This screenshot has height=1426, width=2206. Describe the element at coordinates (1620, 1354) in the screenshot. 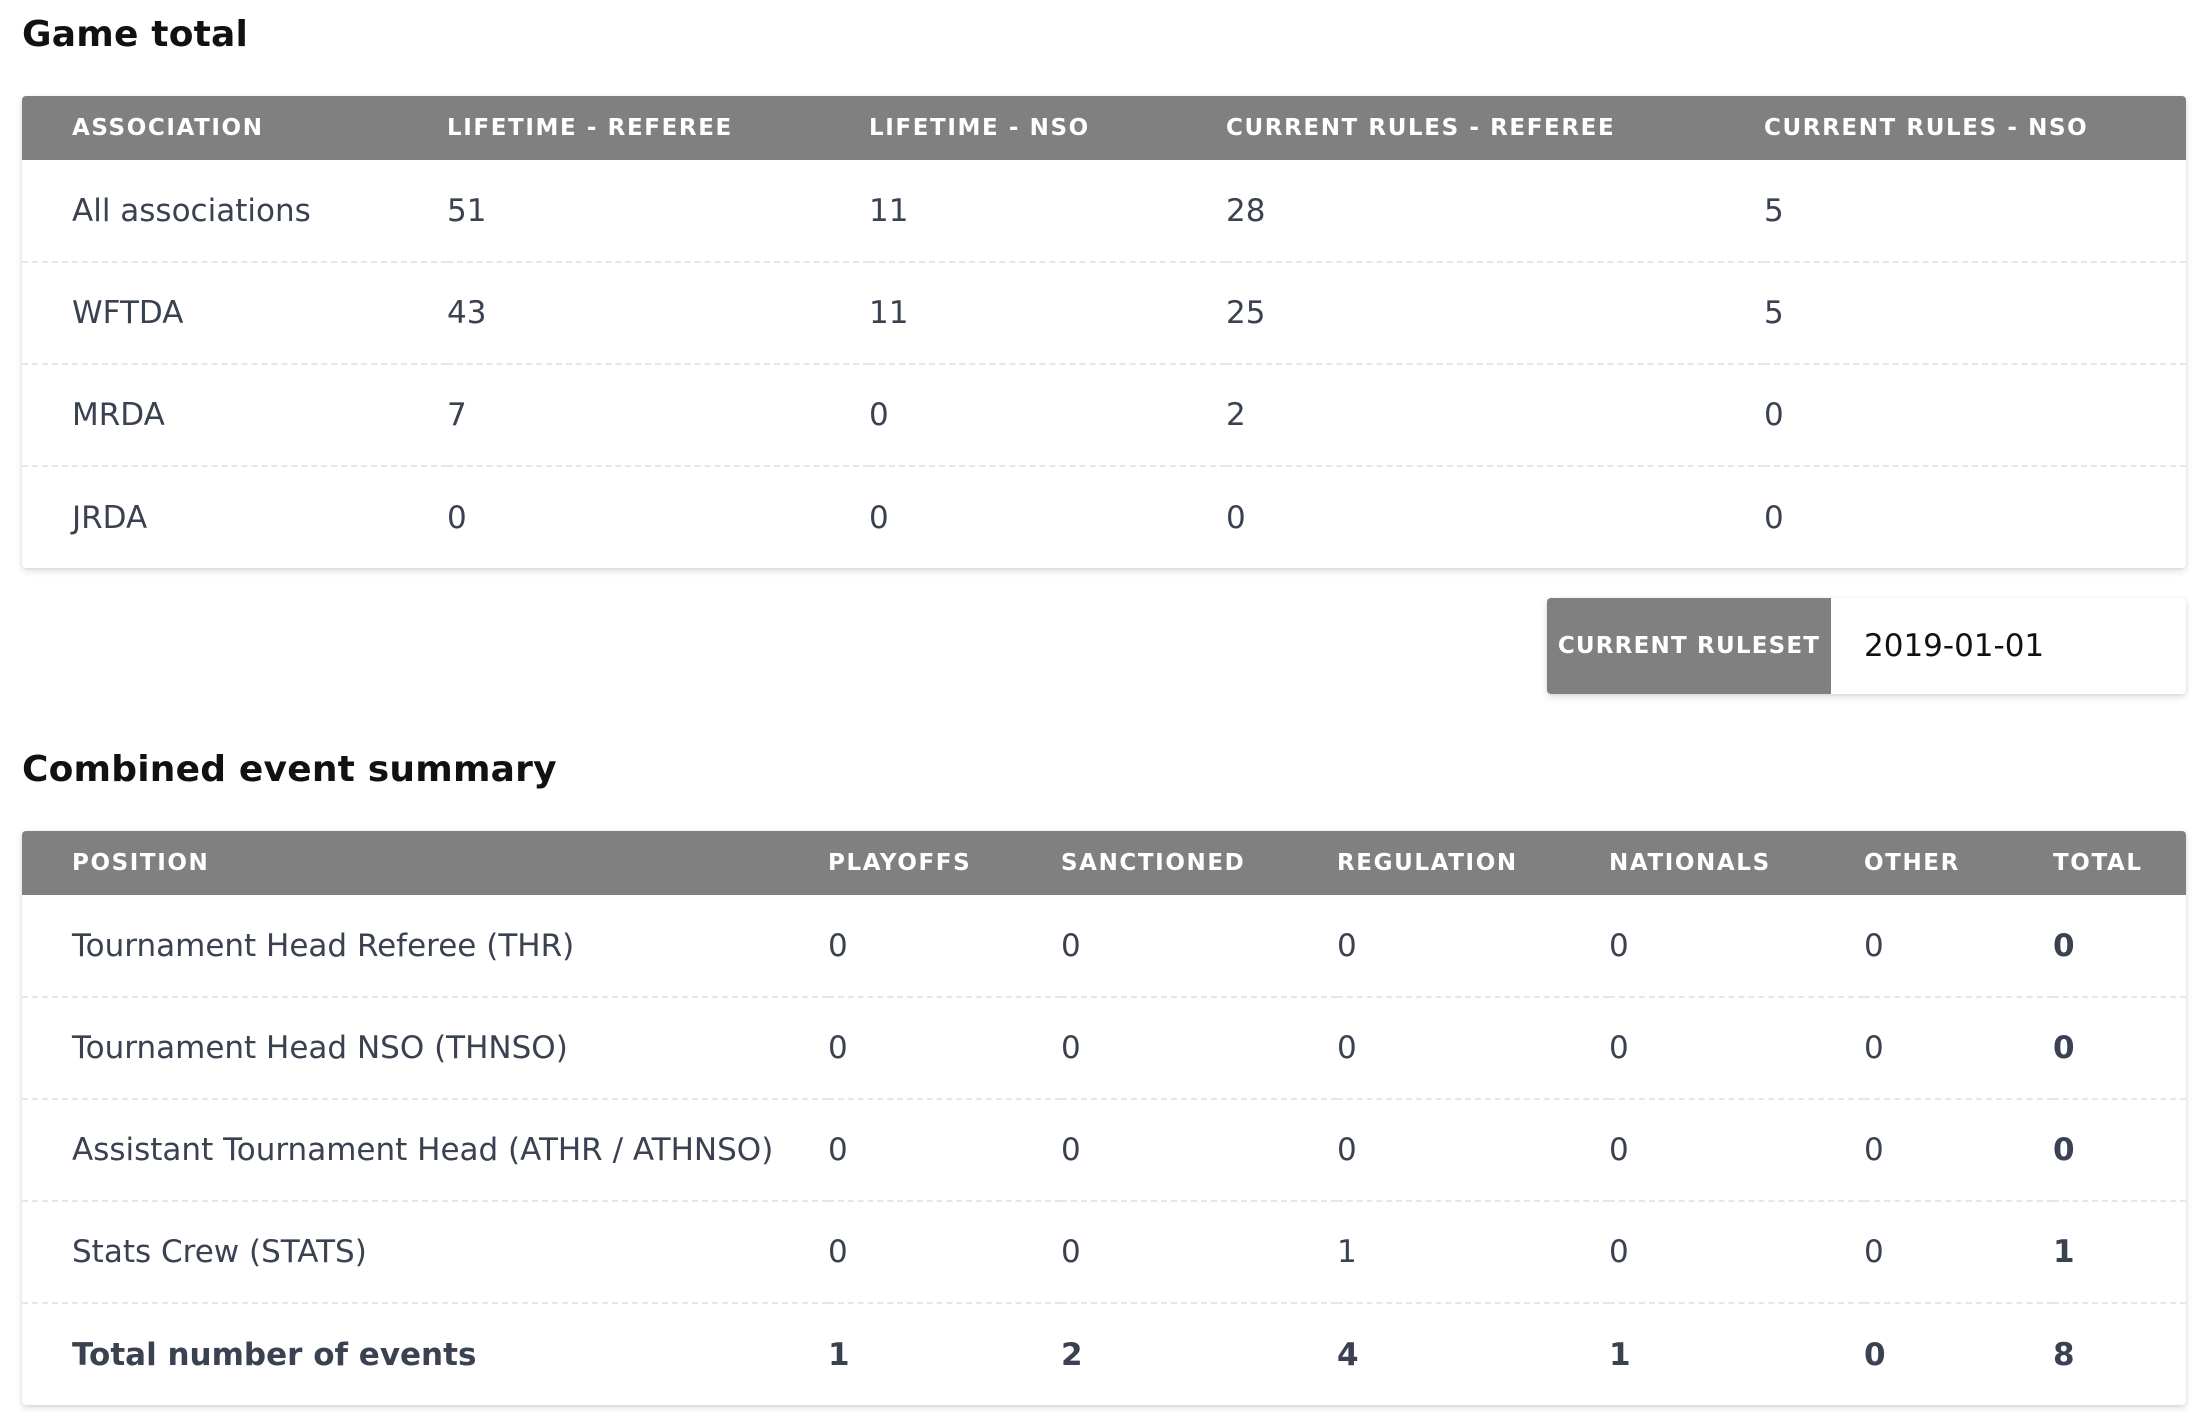

I see `total-nationals-value: 1` at that location.